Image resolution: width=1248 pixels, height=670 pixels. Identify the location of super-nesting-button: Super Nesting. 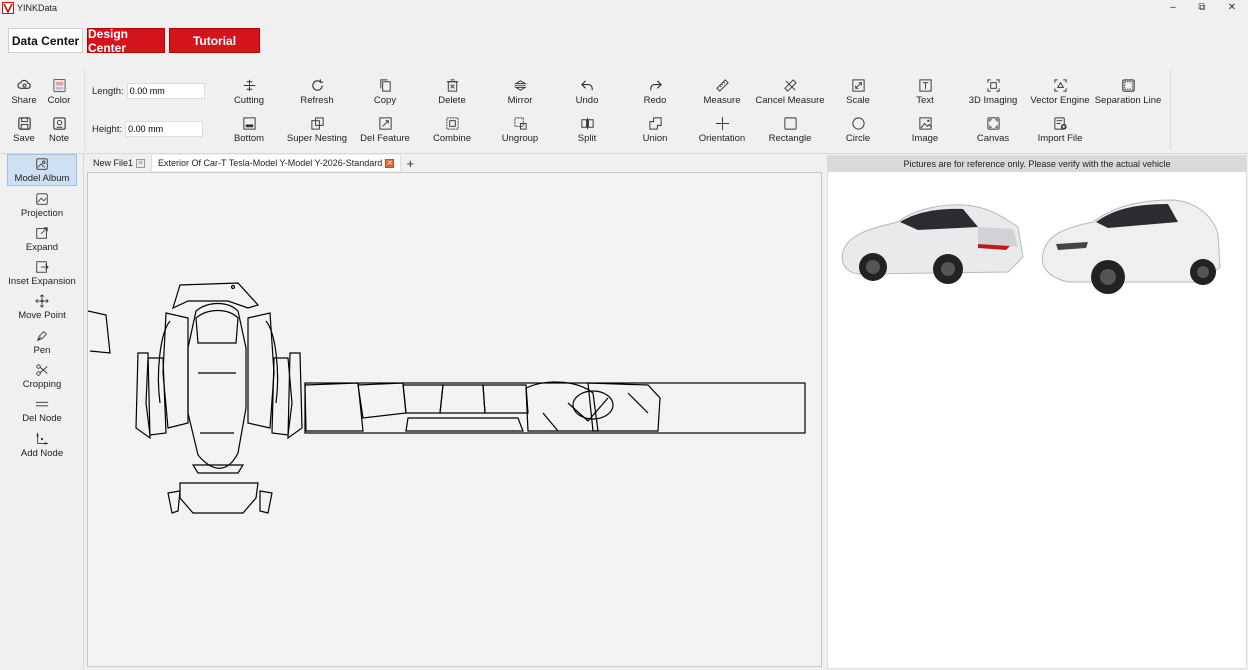
(317, 131).